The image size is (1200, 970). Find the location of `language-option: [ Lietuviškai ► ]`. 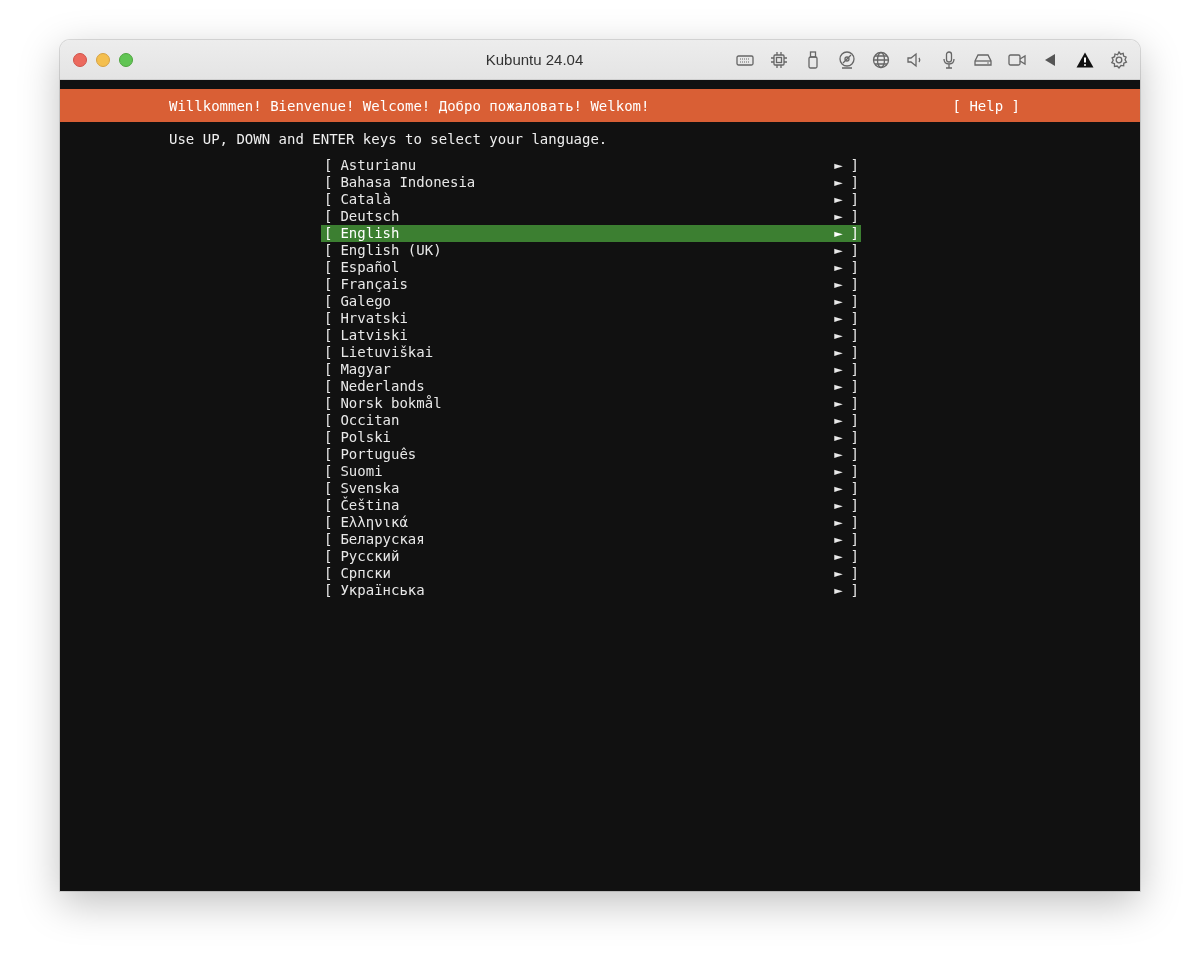

language-option: [ Lietuviškai ► ] is located at coordinates (591, 352).